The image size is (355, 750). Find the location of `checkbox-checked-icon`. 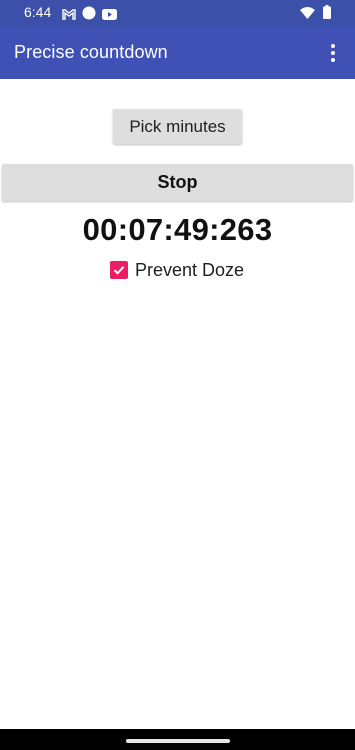

checkbox-checked-icon is located at coordinates (119, 270).